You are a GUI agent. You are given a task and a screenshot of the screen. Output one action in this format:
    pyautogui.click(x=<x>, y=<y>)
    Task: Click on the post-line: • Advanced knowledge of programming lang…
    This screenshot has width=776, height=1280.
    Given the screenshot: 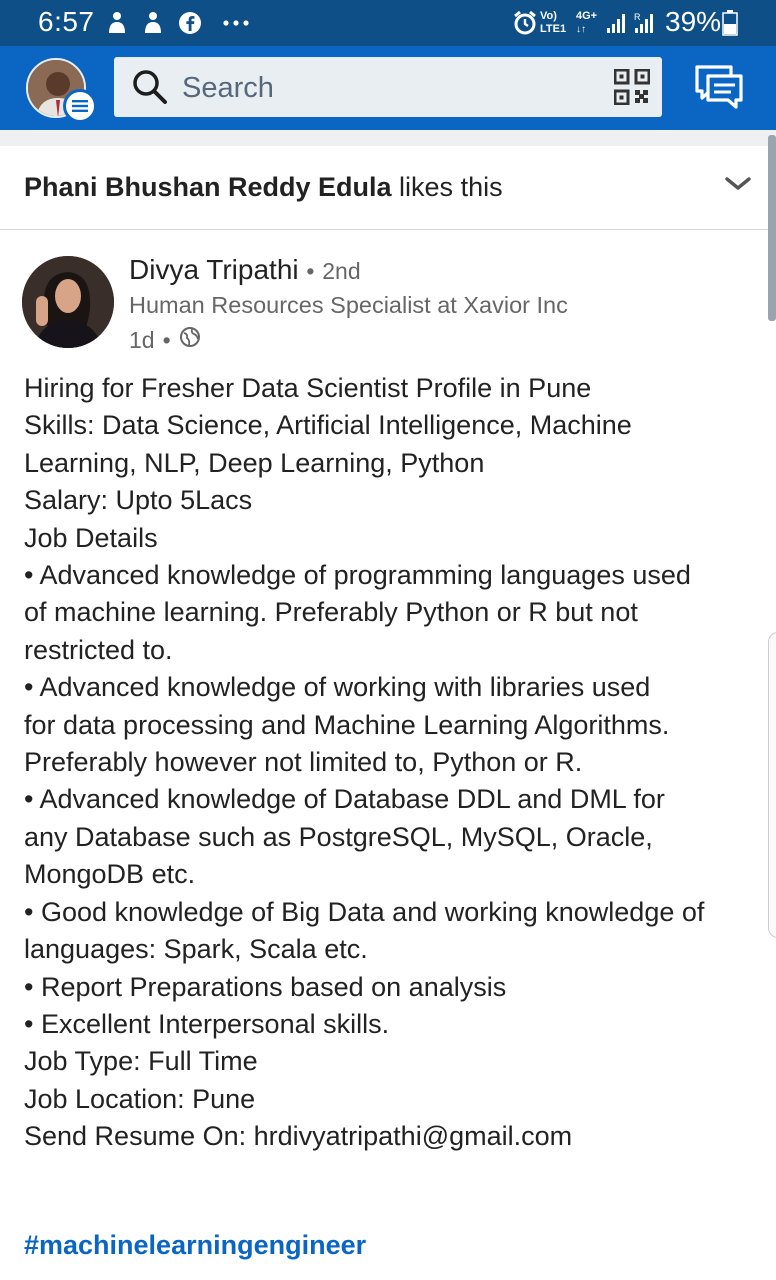 What is the action you would take?
    pyautogui.click(x=357, y=575)
    